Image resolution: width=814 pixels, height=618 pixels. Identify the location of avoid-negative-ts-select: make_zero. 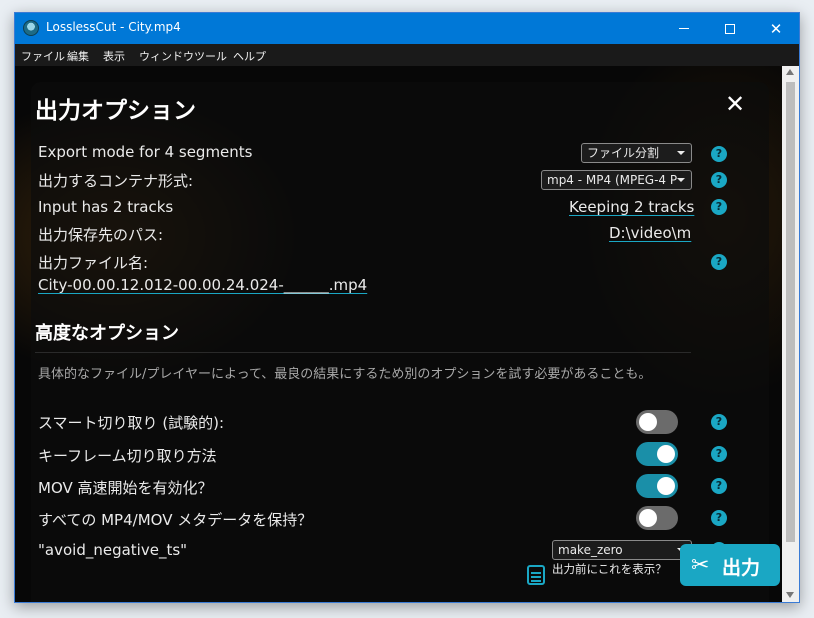
(622, 550).